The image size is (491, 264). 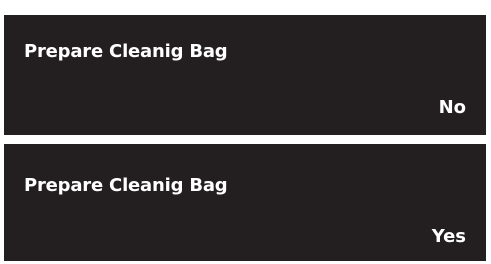 I want to click on option-value-yes: Yes, so click(x=449, y=236).